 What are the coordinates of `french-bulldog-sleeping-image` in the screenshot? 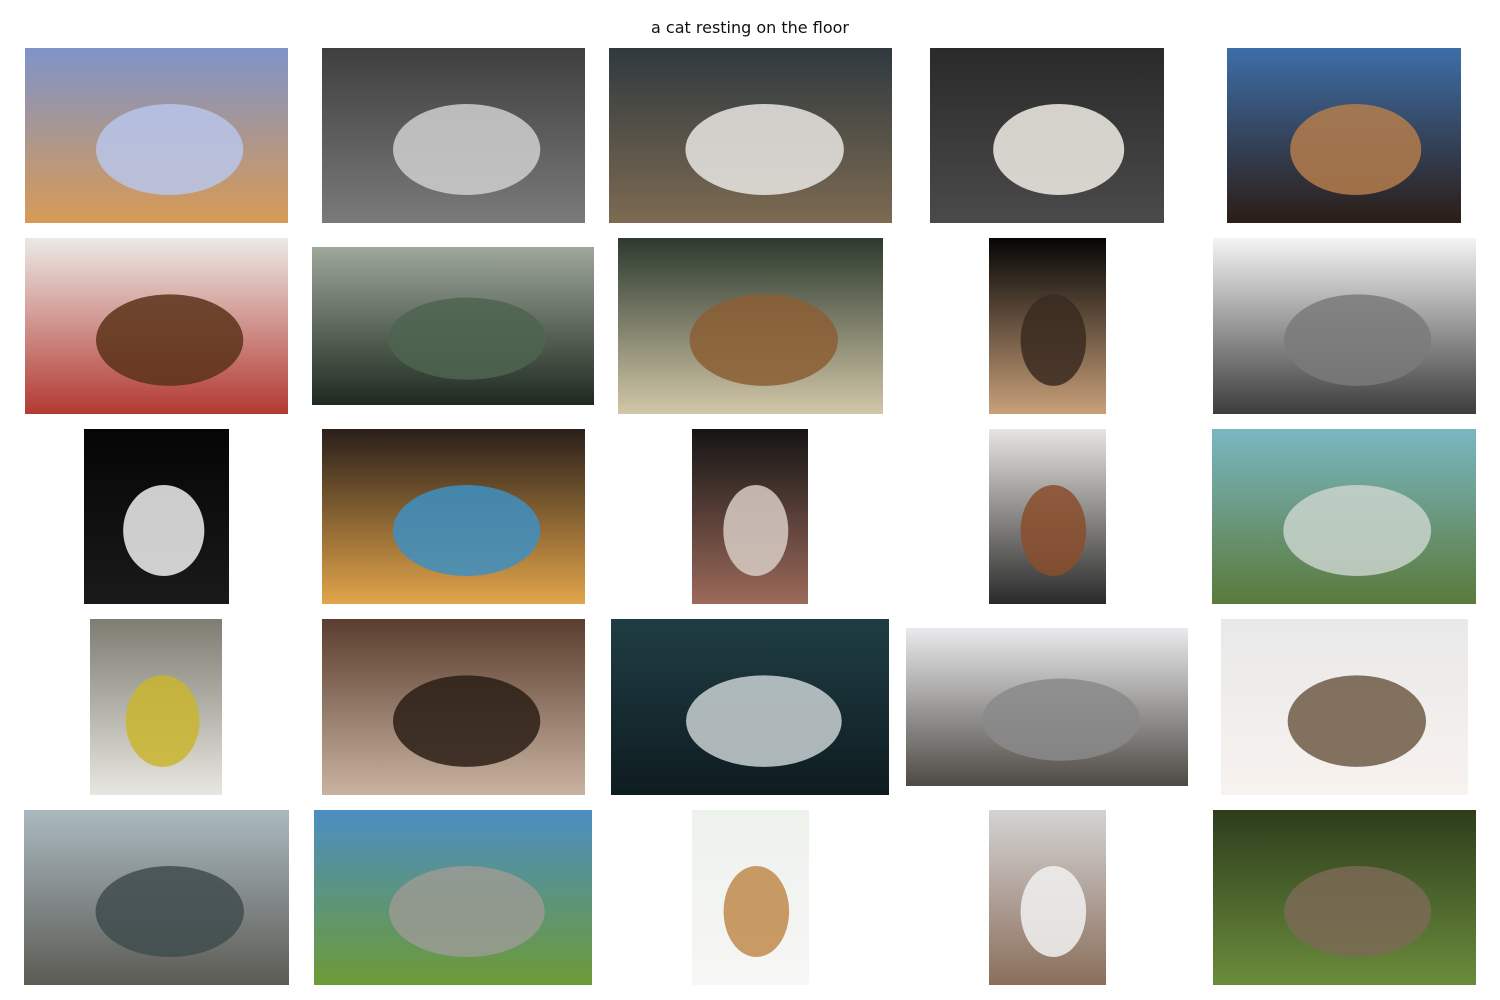 It's located at (1047, 135).